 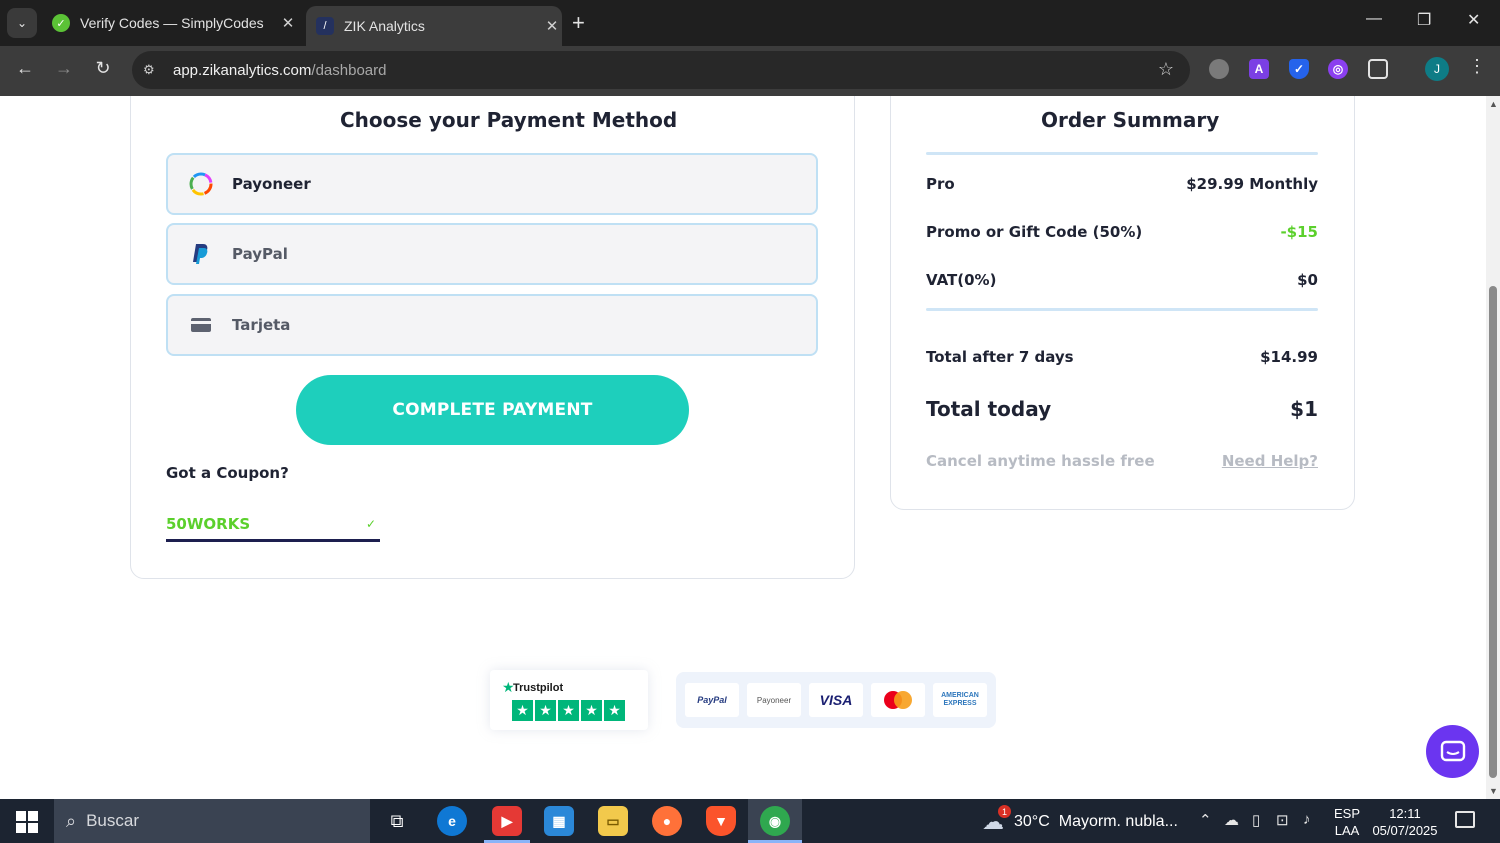 I want to click on payment-option-paypal: PayPal, so click(x=492, y=254).